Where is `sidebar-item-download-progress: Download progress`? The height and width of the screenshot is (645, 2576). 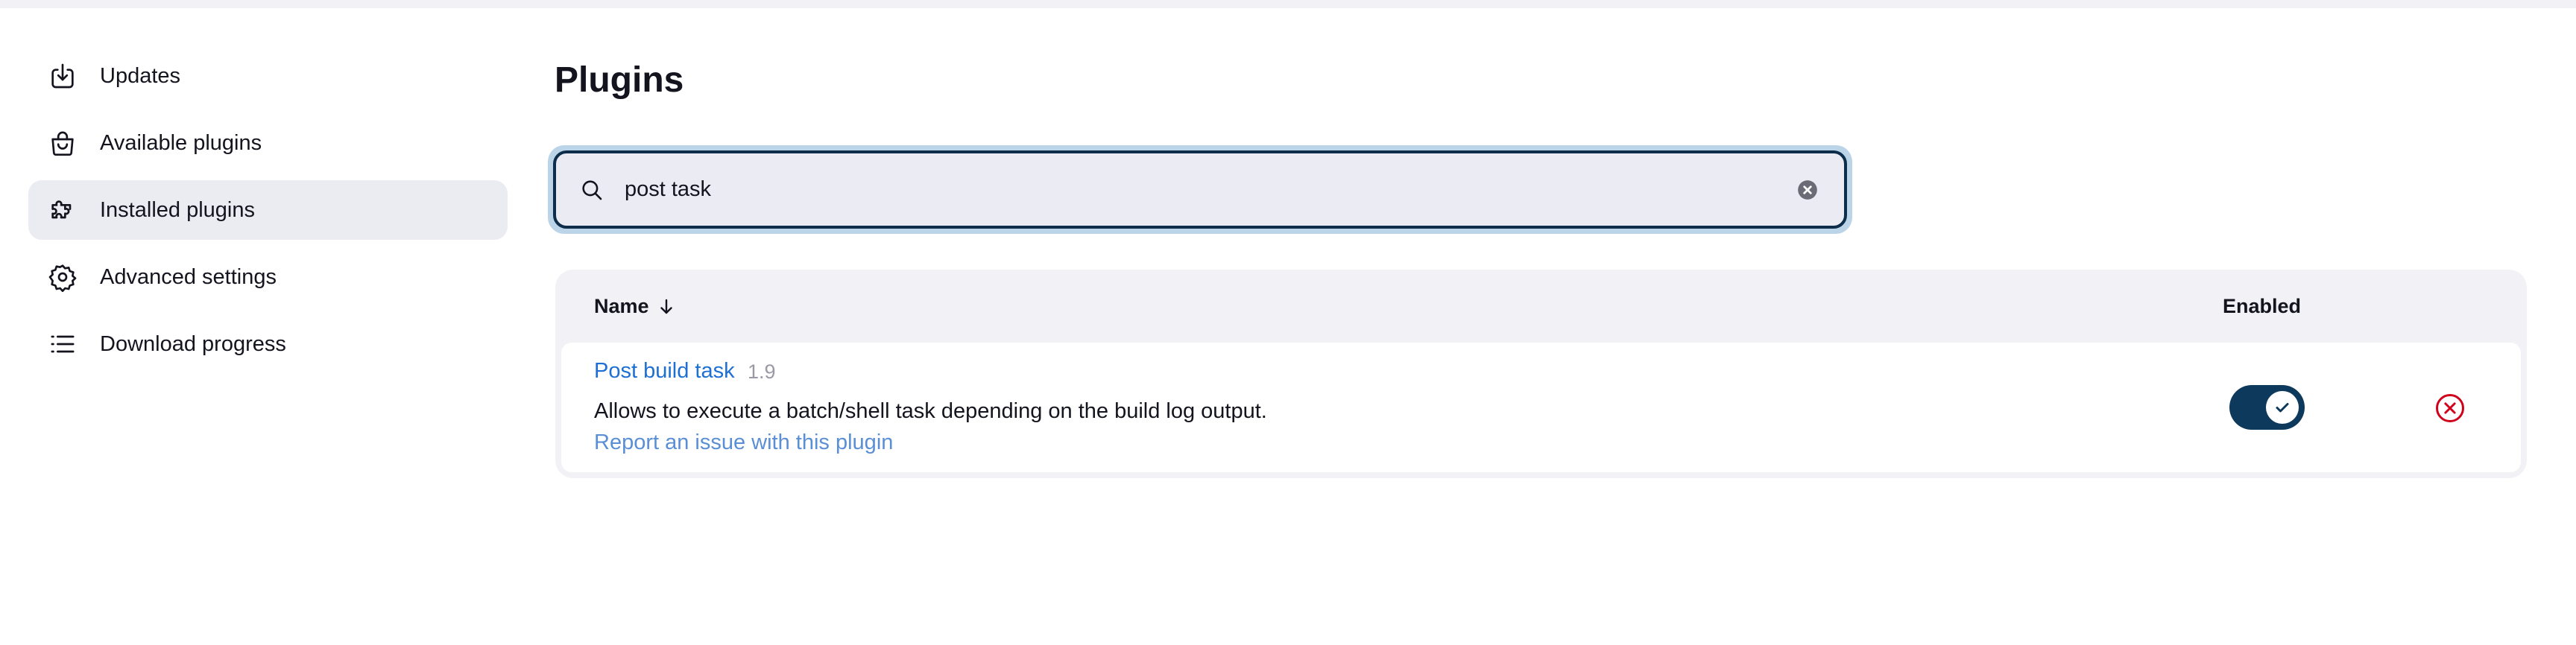
sidebar-item-download-progress: Download progress is located at coordinates (268, 344).